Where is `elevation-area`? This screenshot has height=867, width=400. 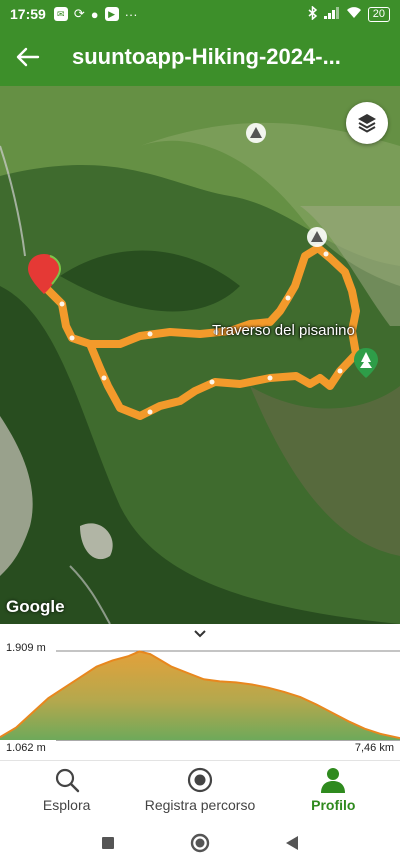 elevation-area is located at coordinates (200, 695).